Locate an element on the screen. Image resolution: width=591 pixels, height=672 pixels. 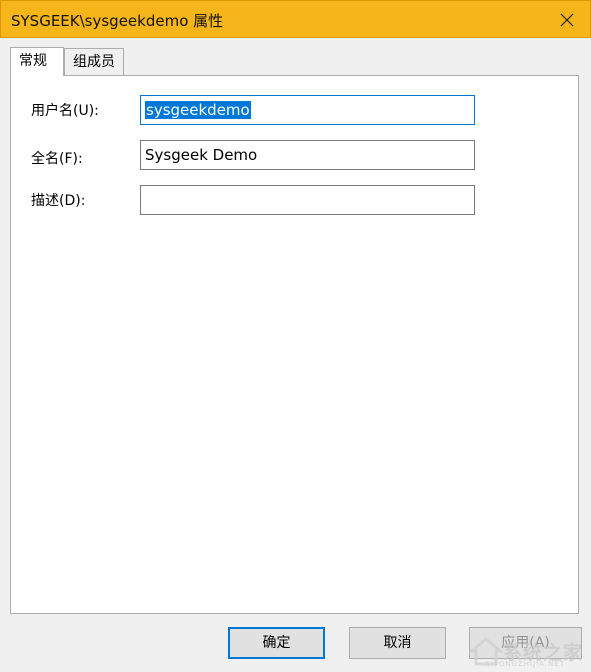
ok-button: 确定 is located at coordinates (276, 643).